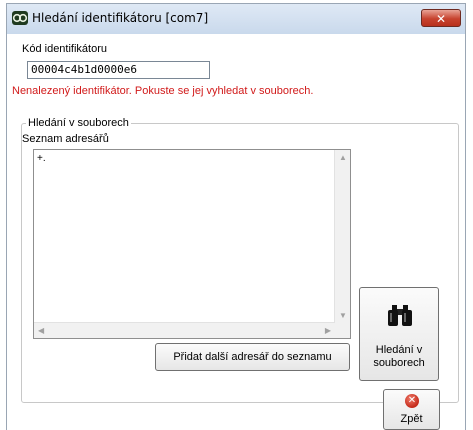 The height and width of the screenshot is (430, 473). I want to click on add-directory-button: Přidat další adresář do seznamu, so click(252, 357).